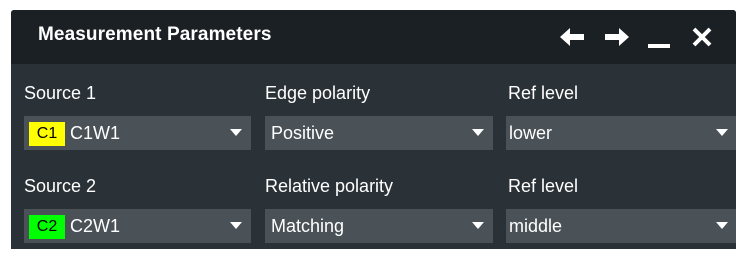 The width and height of the screenshot is (736, 259). Describe the element at coordinates (95, 226) in the screenshot. I see `source-2-value: C2W1` at that location.